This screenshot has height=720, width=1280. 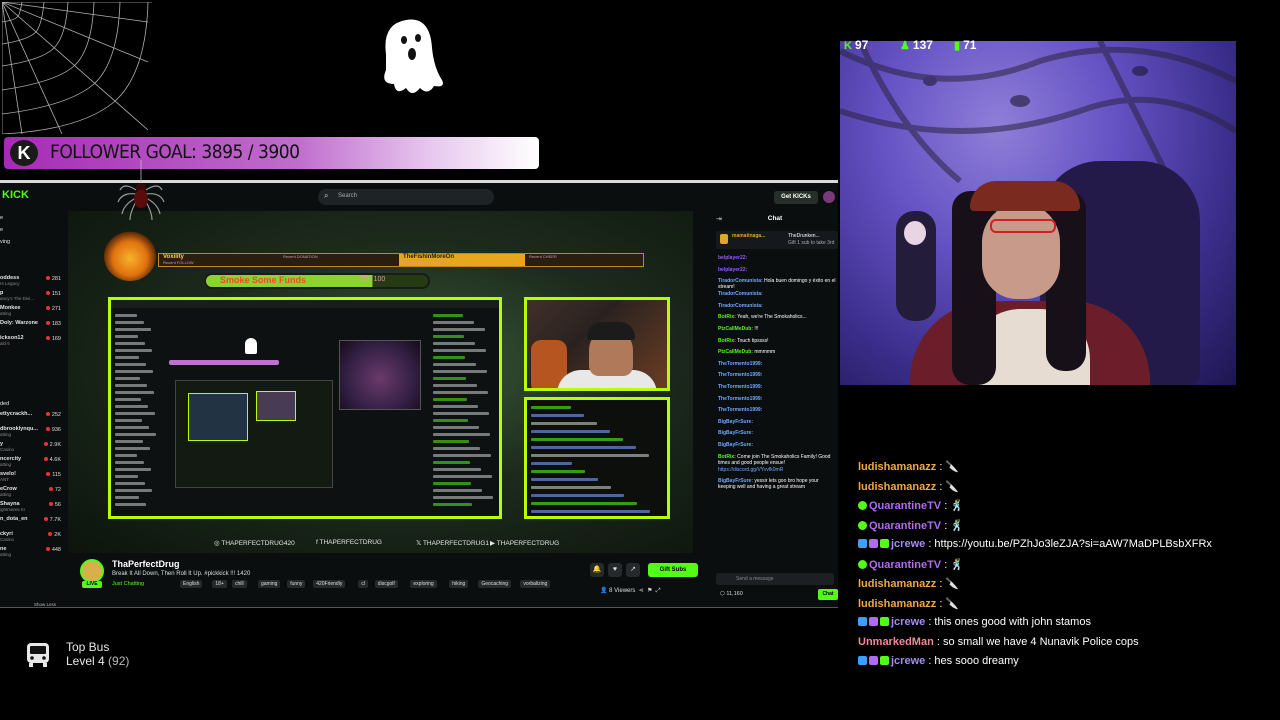 I want to click on stream-tag: gaming, so click(x=269, y=584).